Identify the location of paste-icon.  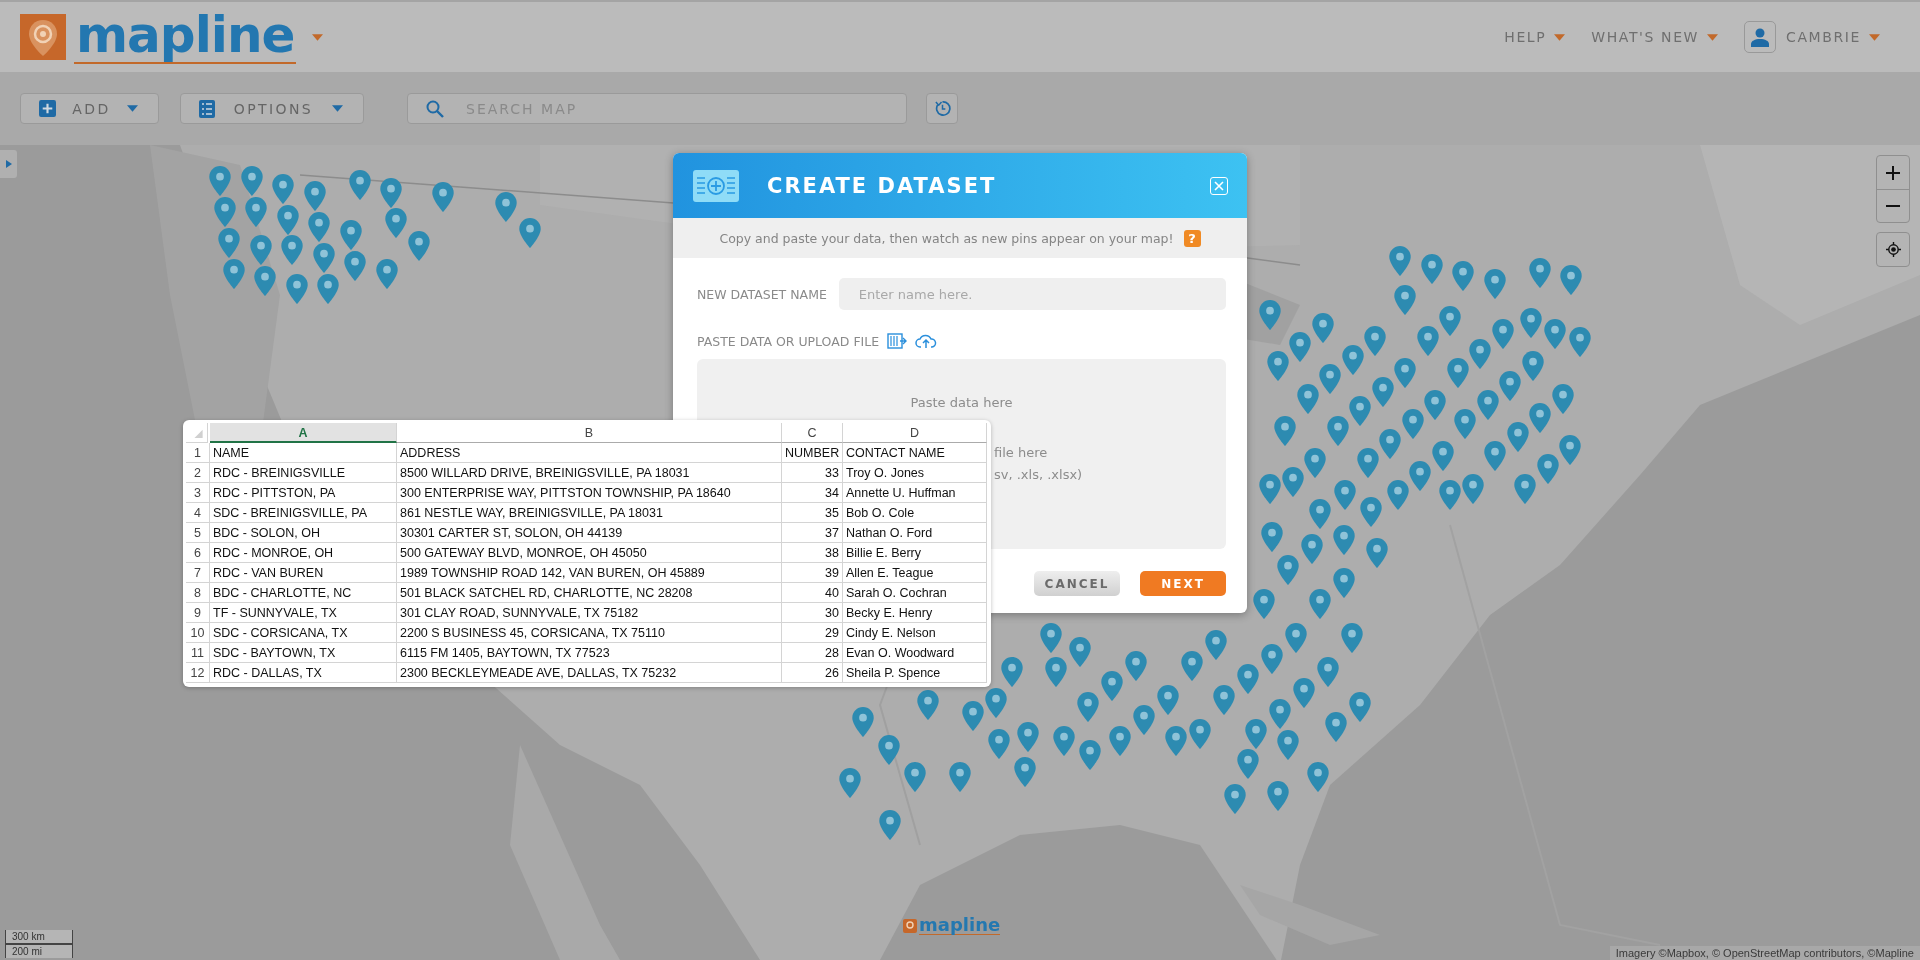
(897, 341).